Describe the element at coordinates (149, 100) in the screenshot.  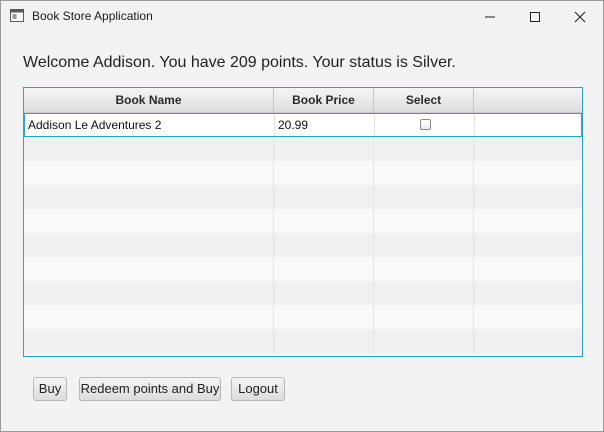
I see `column-header-book-name: Book Name` at that location.